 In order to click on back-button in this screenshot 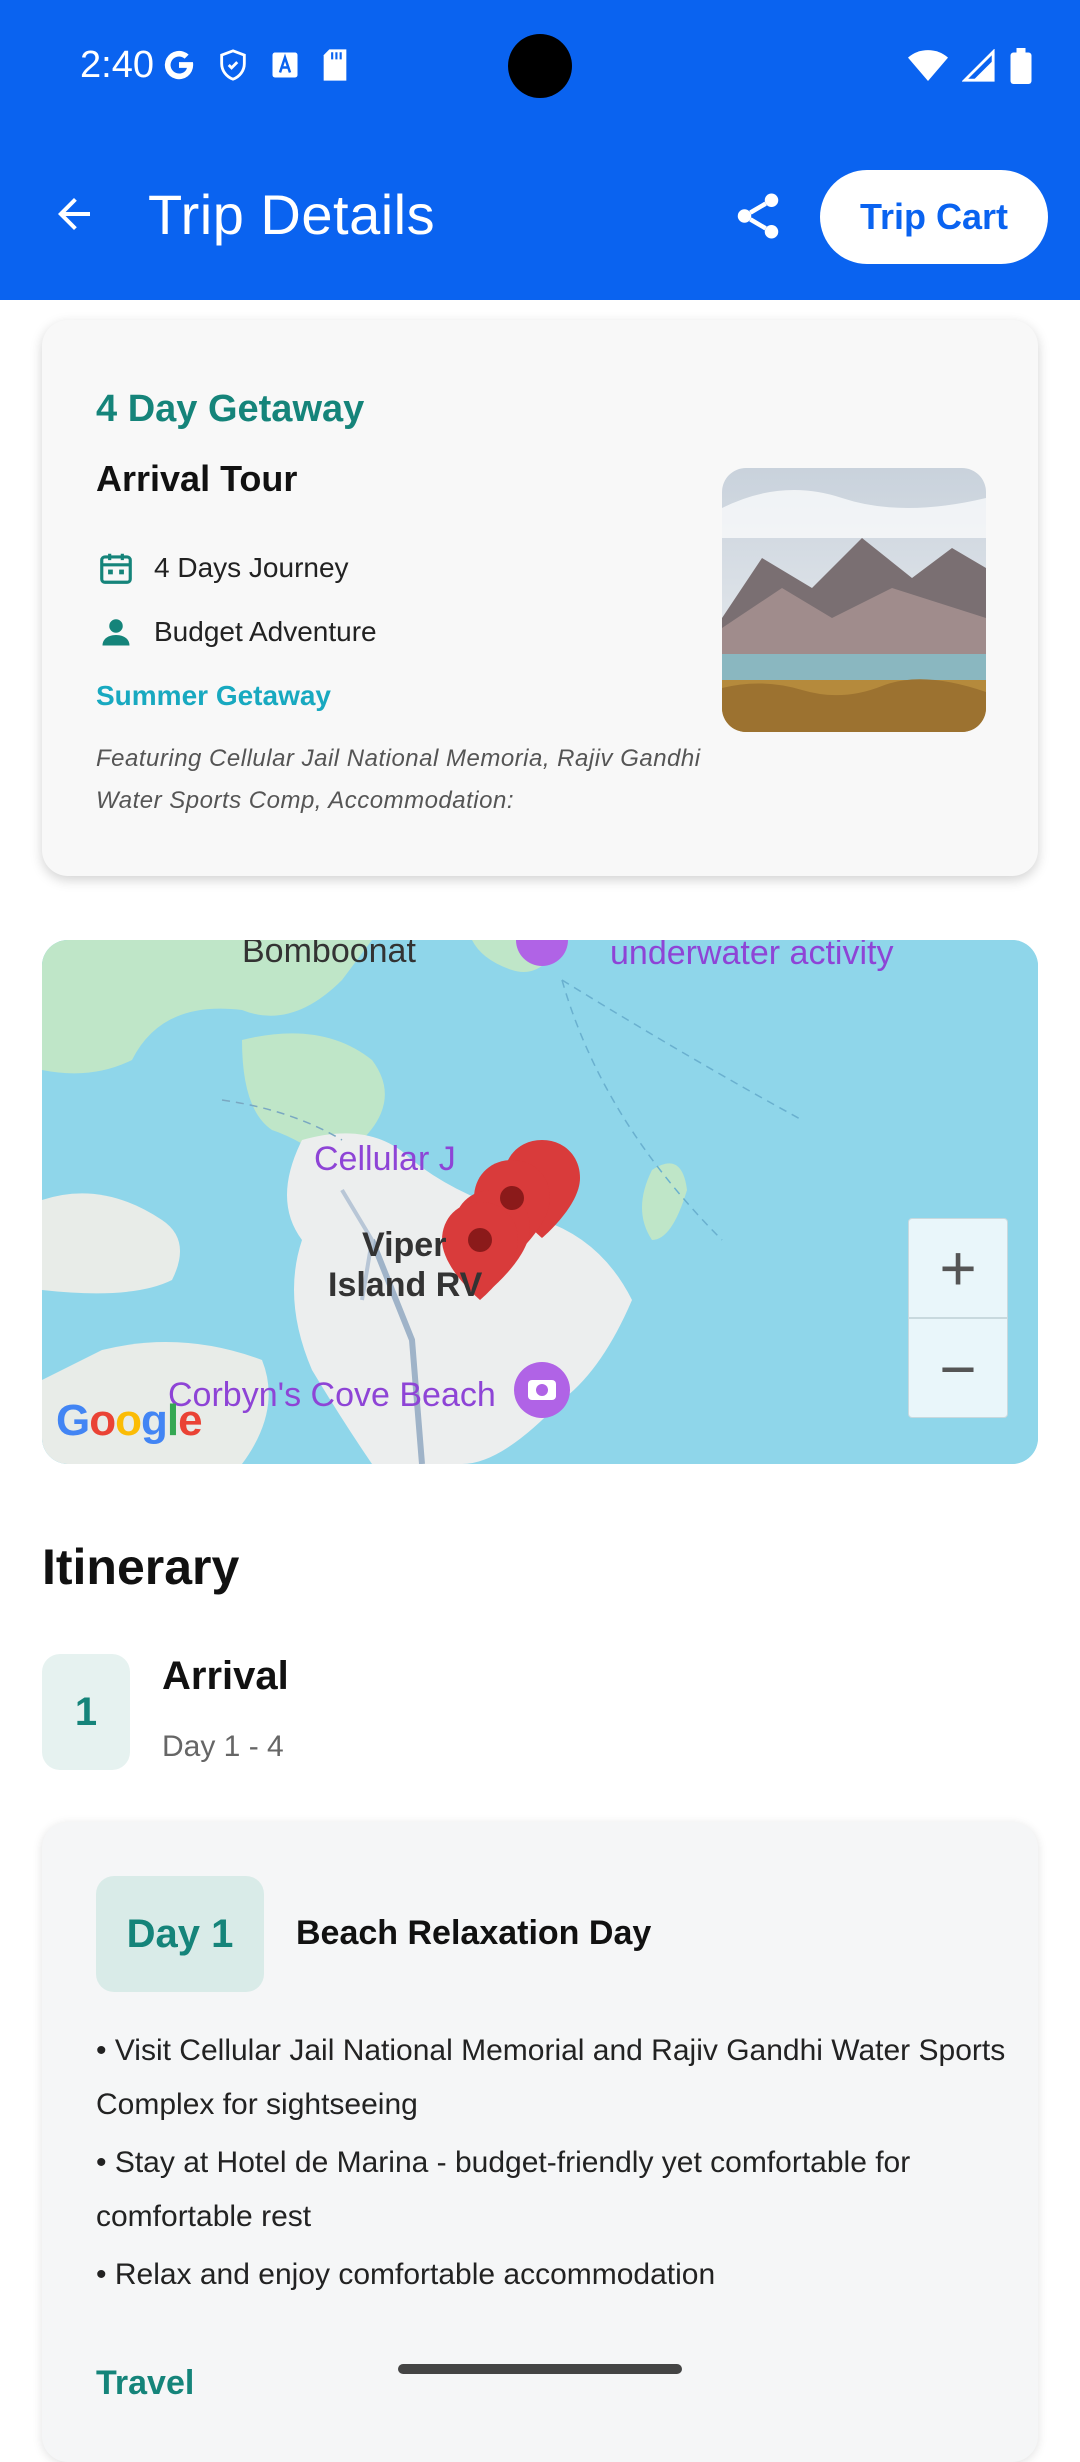, I will do `click(74, 214)`.